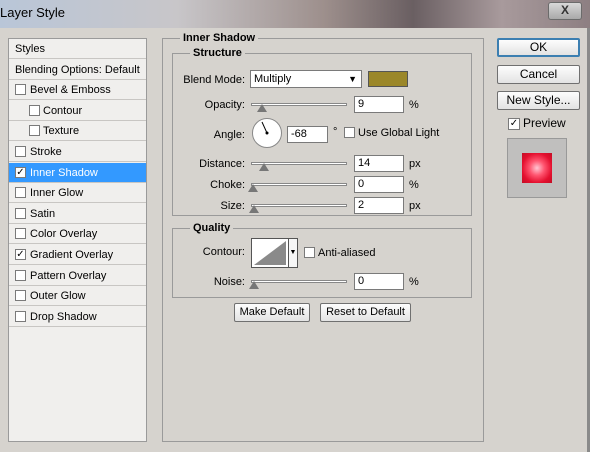 Image resolution: width=590 pixels, height=452 pixels. I want to click on style-item-label: Inner Glow, so click(57, 193).